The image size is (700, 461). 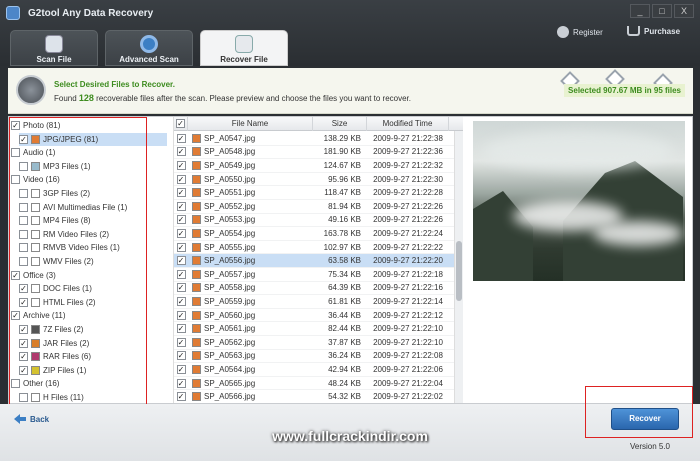 I want to click on select-all-checkbox: ✓, so click(x=180, y=123).